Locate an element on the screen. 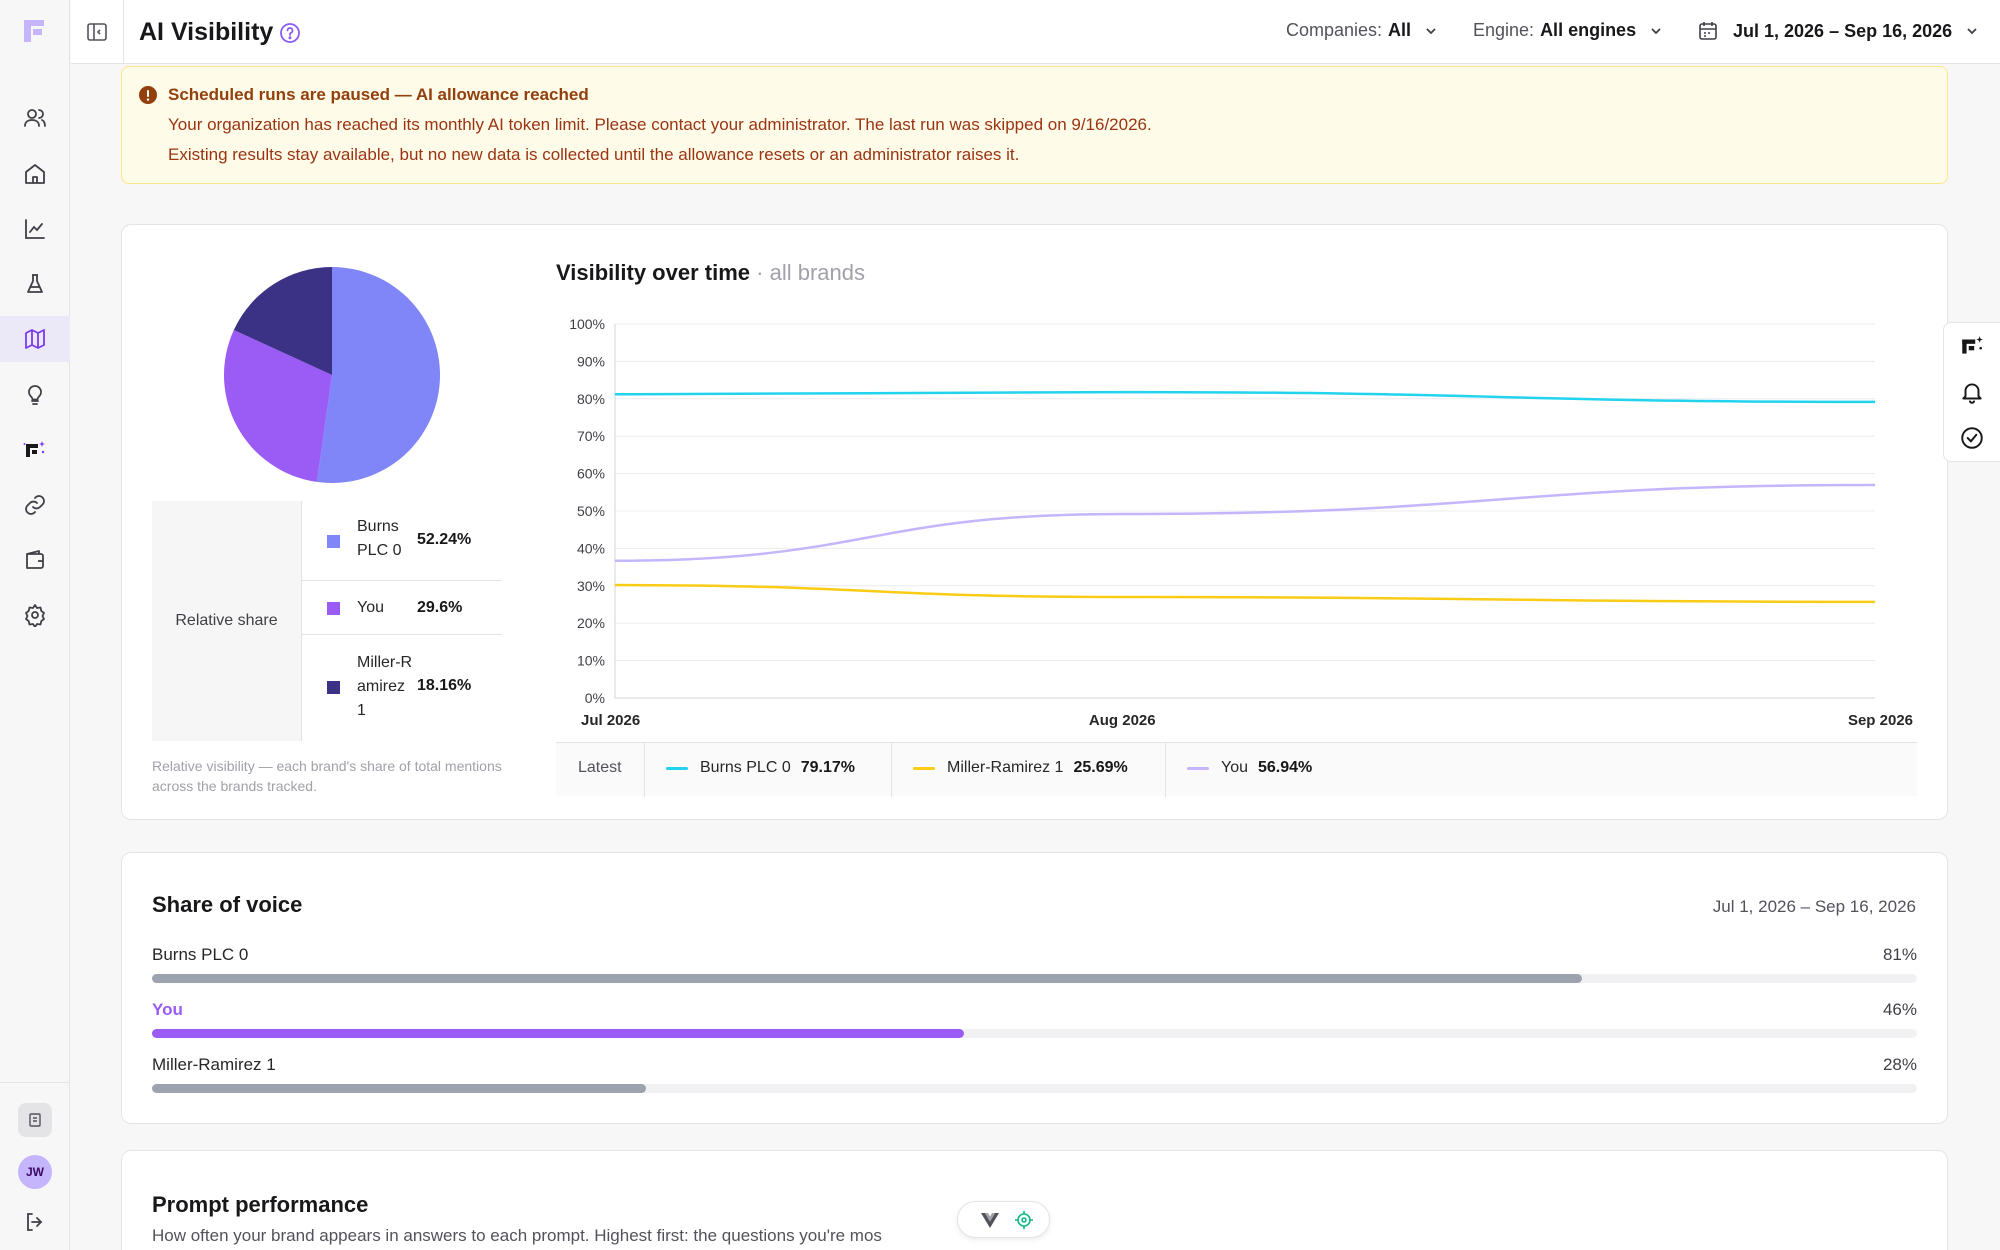  bell-icon is located at coordinates (1972, 392).